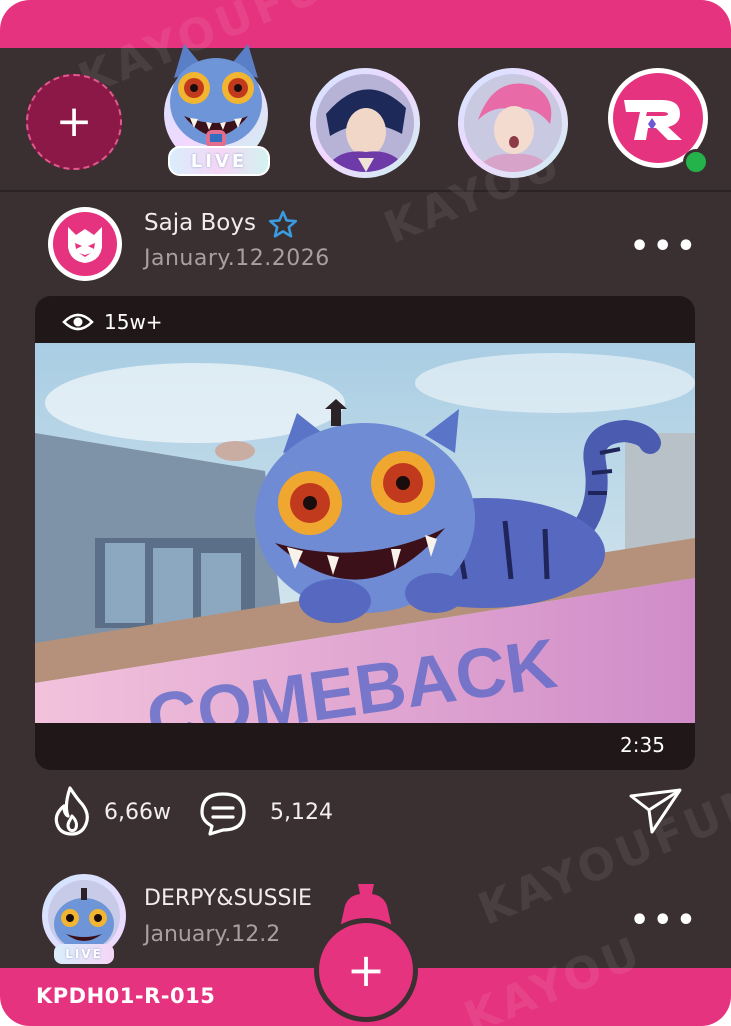 The height and width of the screenshot is (1026, 731). What do you see at coordinates (223, 813) in the screenshot?
I see `comment-icon` at bounding box center [223, 813].